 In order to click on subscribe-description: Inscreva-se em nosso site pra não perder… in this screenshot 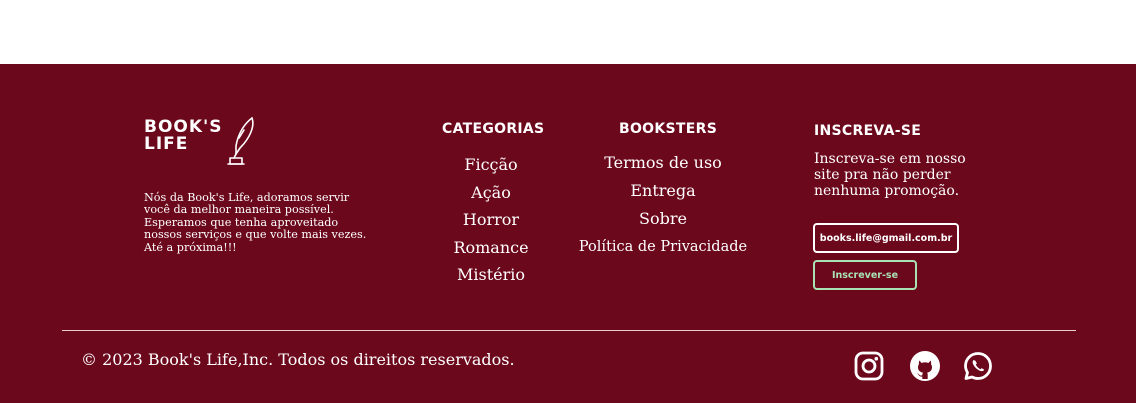, I will do `click(890, 175)`.